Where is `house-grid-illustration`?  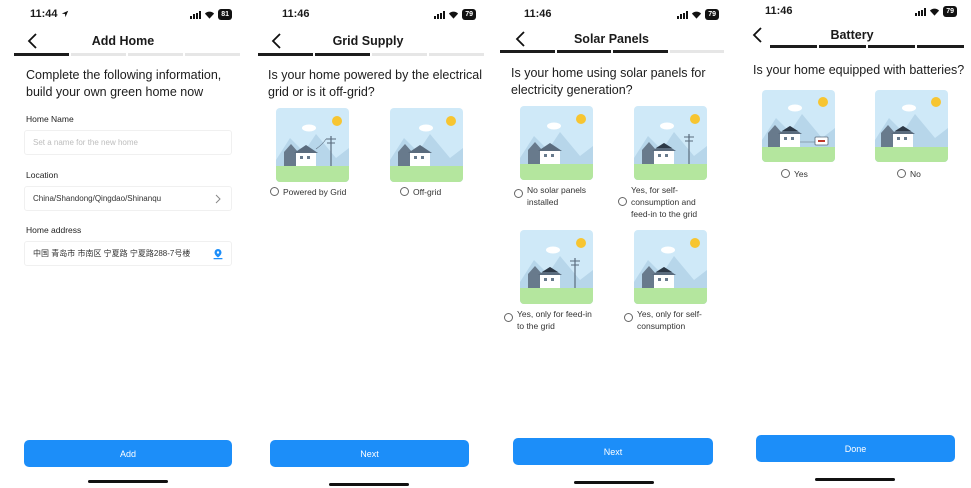
house-grid-illustration is located at coordinates (312, 145).